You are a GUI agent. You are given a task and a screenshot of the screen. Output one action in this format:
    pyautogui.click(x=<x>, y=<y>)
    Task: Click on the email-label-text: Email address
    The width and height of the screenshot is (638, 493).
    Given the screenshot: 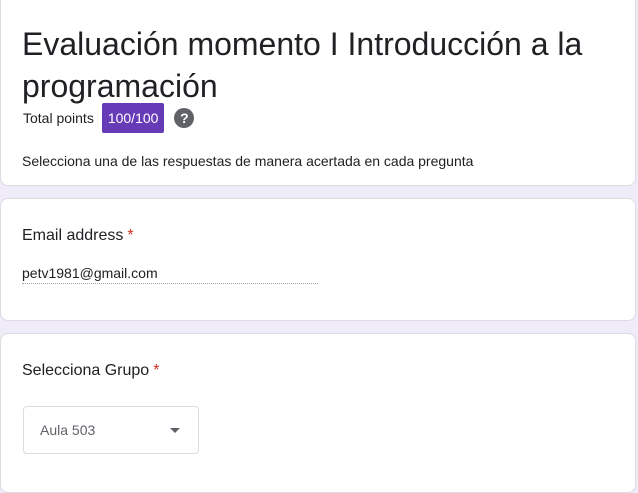 What is the action you would take?
    pyautogui.click(x=73, y=235)
    